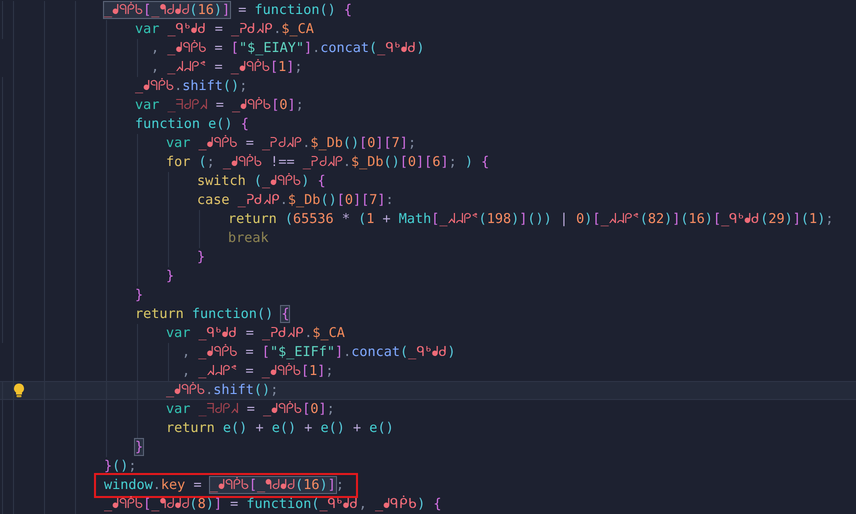 Image resolution: width=856 pixels, height=514 pixels. I want to click on code-line: }();, so click(120, 466).